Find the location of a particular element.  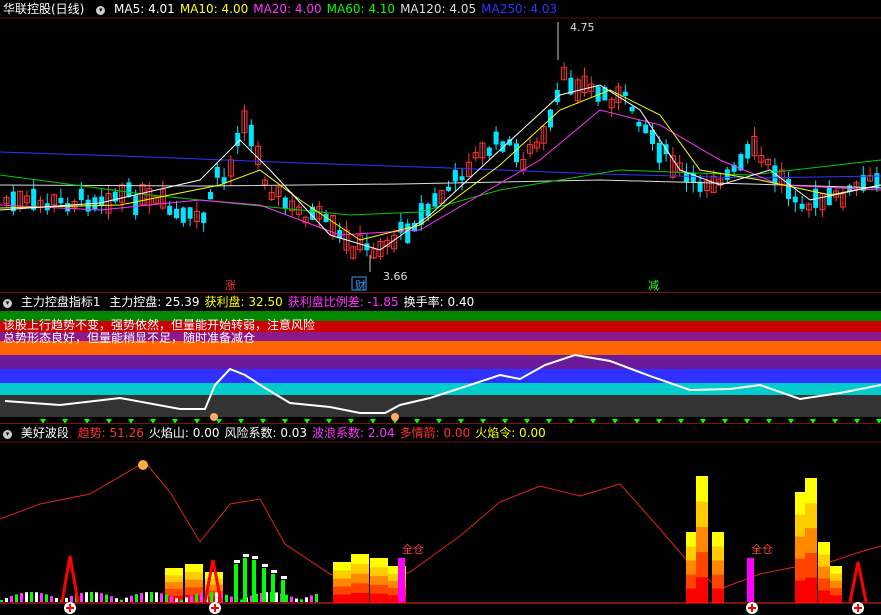

signal-bar is located at coordinates (401, 580).